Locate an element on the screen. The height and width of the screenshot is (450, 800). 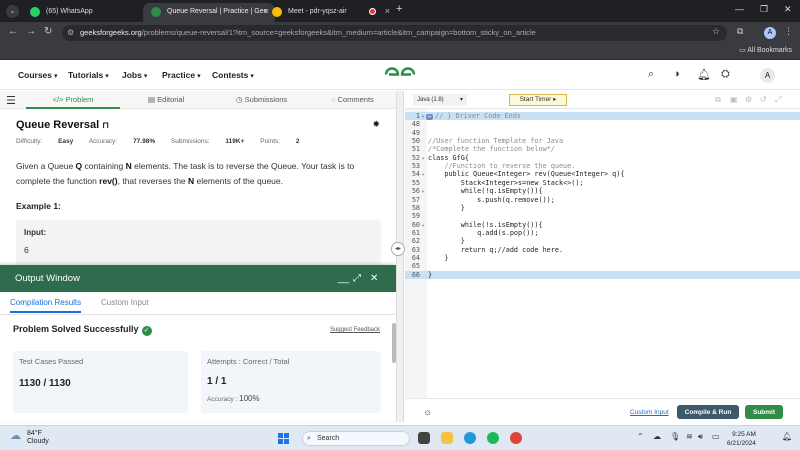
minimize-output-icon: __ is located at coordinates (343, 278).